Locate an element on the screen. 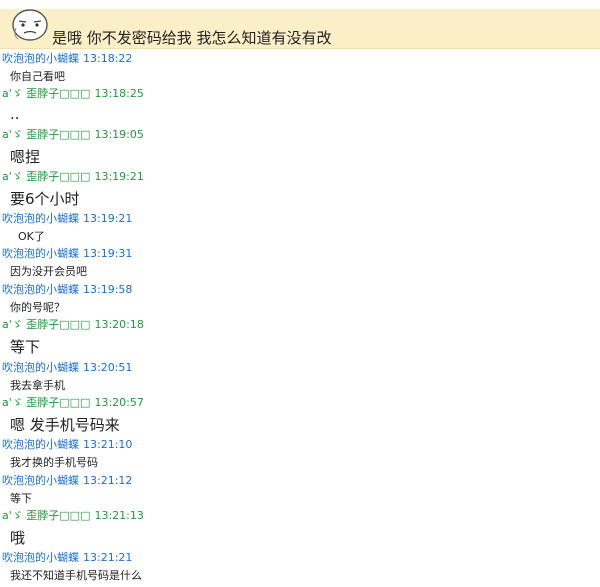  message-text: .. is located at coordinates (15, 114).